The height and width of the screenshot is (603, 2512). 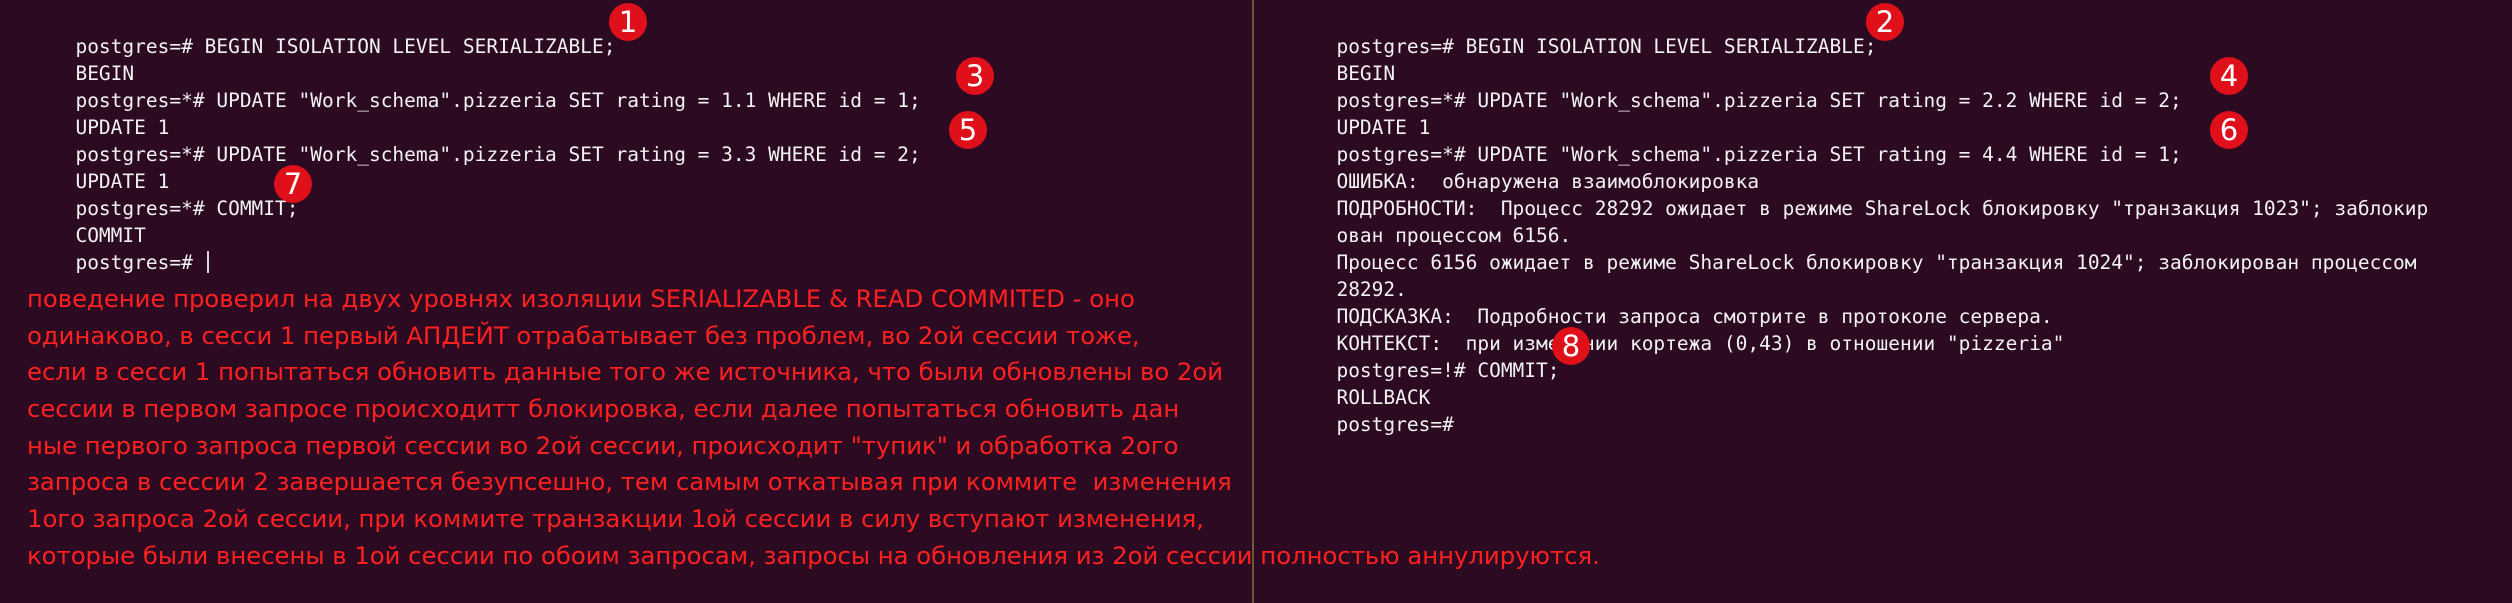 I want to click on terminal-line: postgres=*# COMMIT; 7, so click(x=628, y=192).